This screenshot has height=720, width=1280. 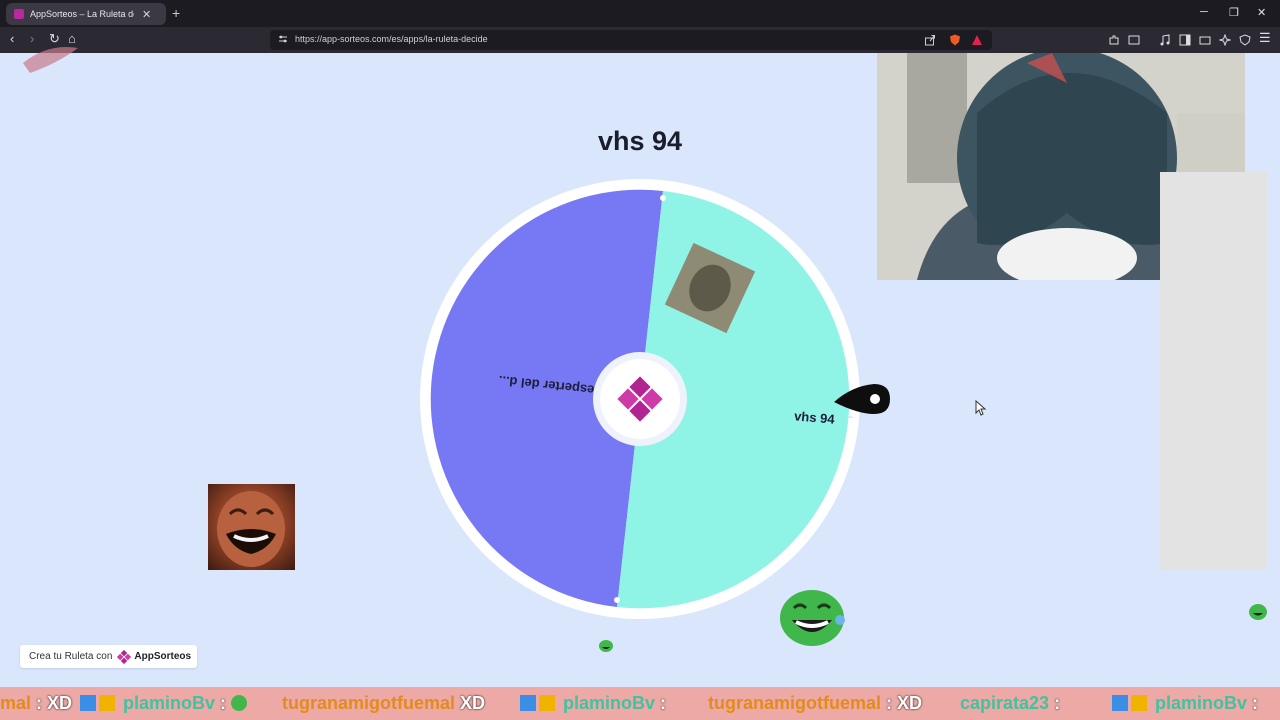 What do you see at coordinates (1114, 40) in the screenshot?
I see `extensions-icon` at bounding box center [1114, 40].